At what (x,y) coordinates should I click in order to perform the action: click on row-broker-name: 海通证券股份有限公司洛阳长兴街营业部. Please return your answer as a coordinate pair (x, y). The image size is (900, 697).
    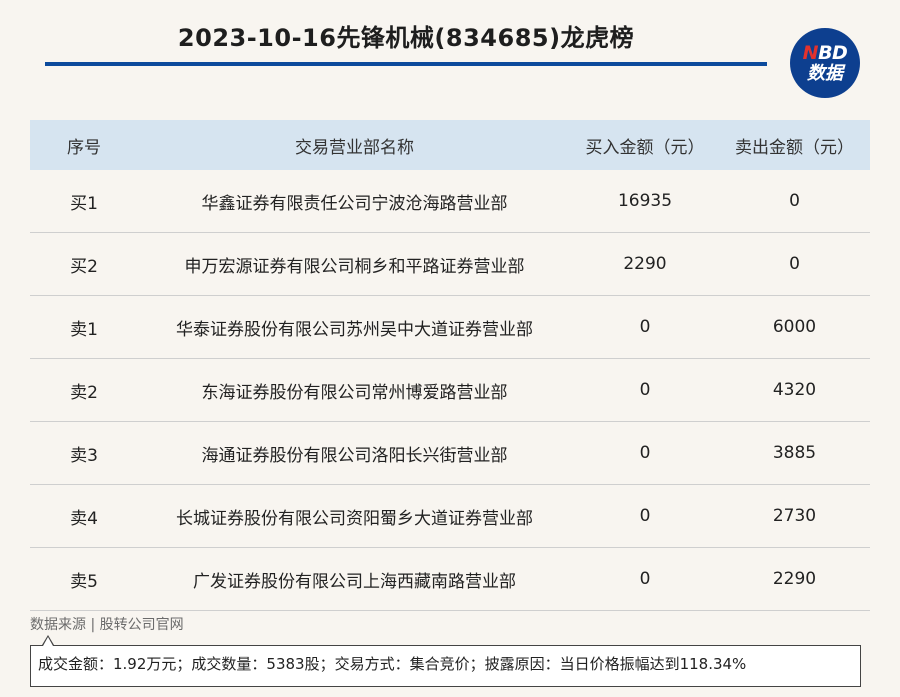
    Looking at the image, I should click on (354, 453).